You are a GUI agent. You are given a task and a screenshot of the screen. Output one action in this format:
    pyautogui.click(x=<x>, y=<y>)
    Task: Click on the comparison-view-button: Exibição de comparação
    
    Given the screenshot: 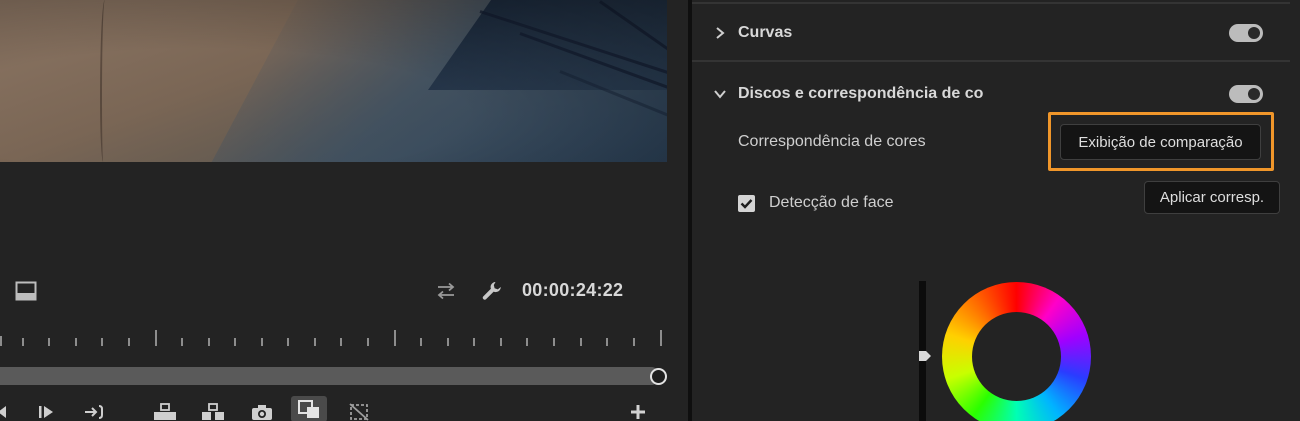 What is the action you would take?
    pyautogui.click(x=1160, y=142)
    